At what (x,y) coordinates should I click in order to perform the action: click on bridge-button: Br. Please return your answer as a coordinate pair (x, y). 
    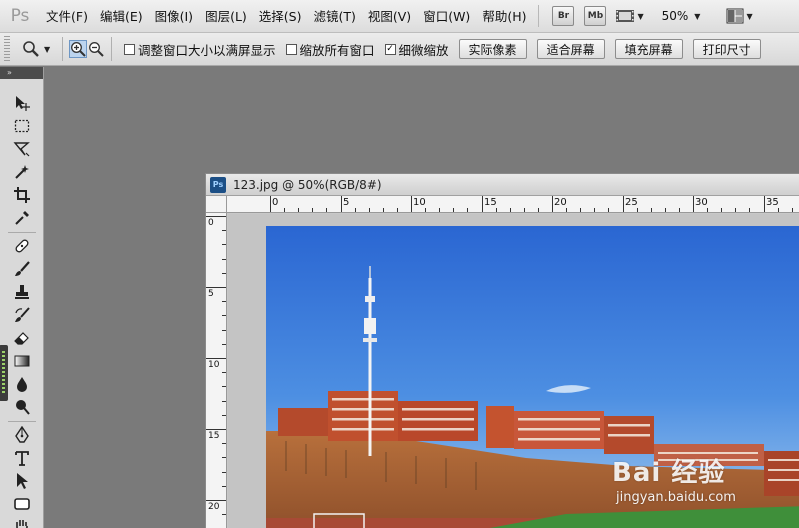
    Looking at the image, I should click on (563, 16).